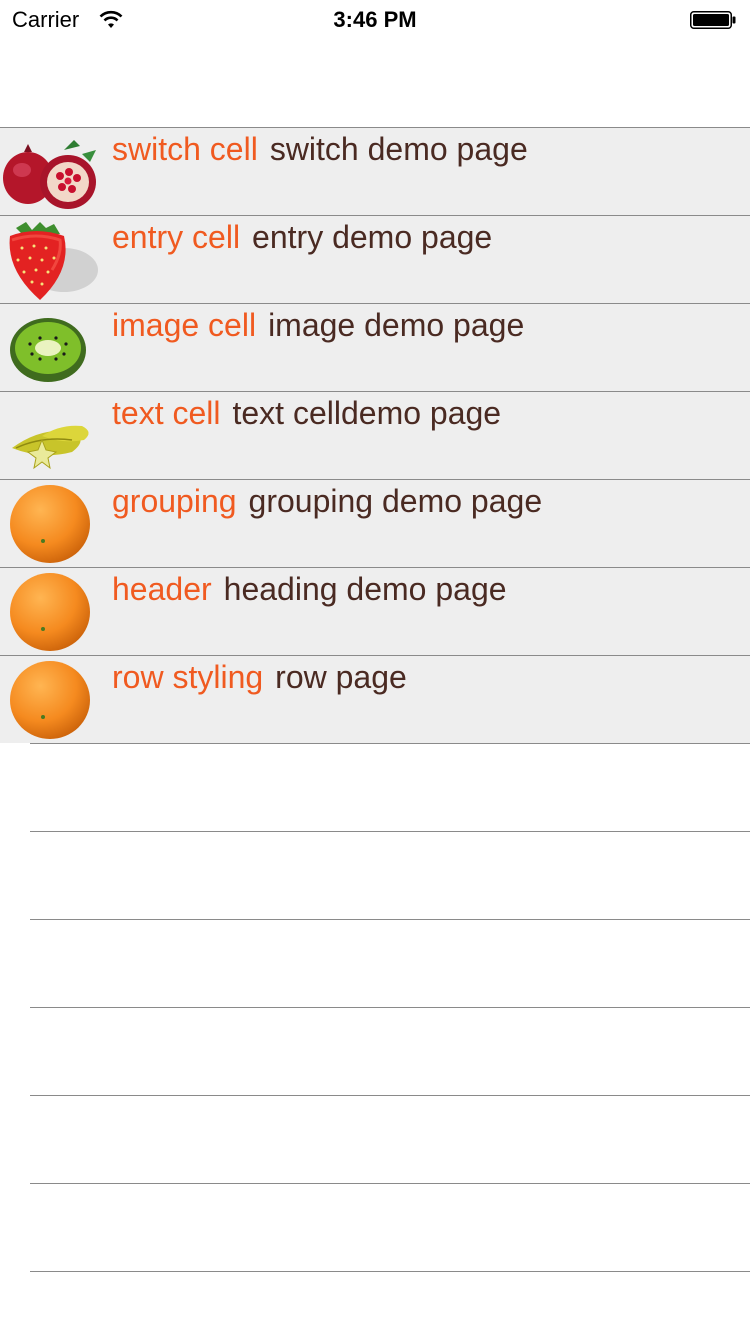 The image size is (750, 1334). What do you see at coordinates (395, 501) in the screenshot?
I see `row-detail: grouping demo page` at bounding box center [395, 501].